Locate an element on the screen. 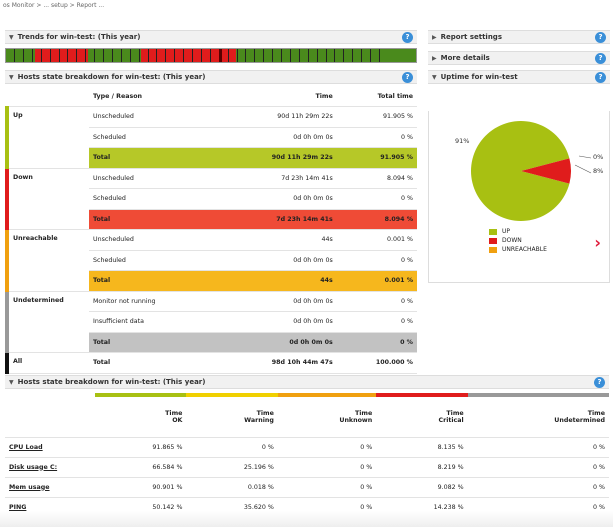 This screenshot has width=613, height=527. cell-reason: Insufficient data is located at coordinates (152, 322).